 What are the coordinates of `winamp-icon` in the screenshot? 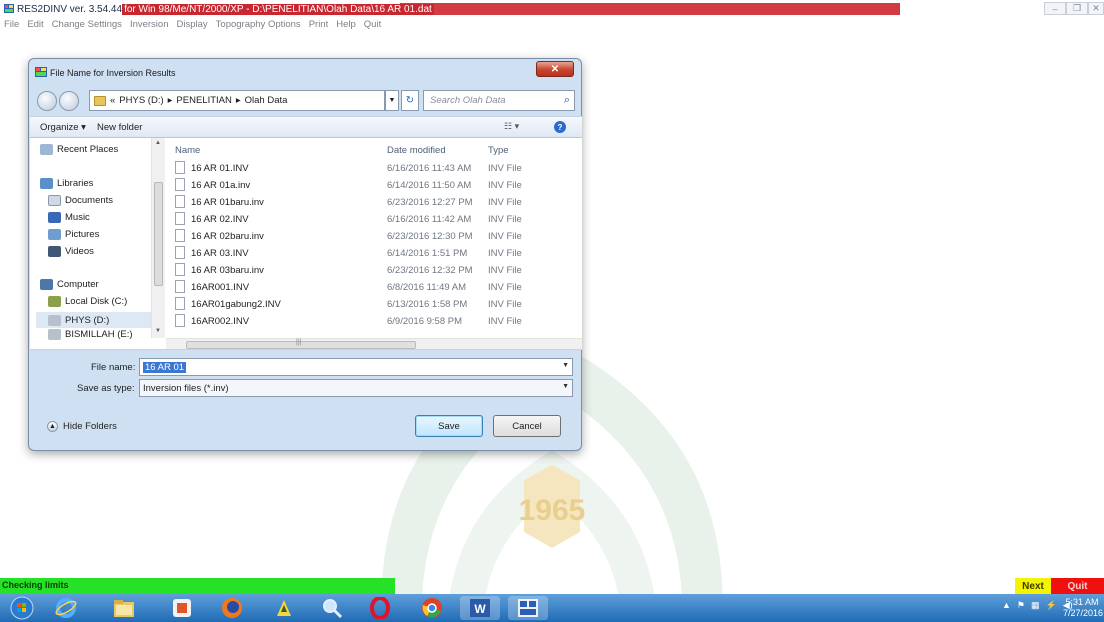 It's located at (284, 608).